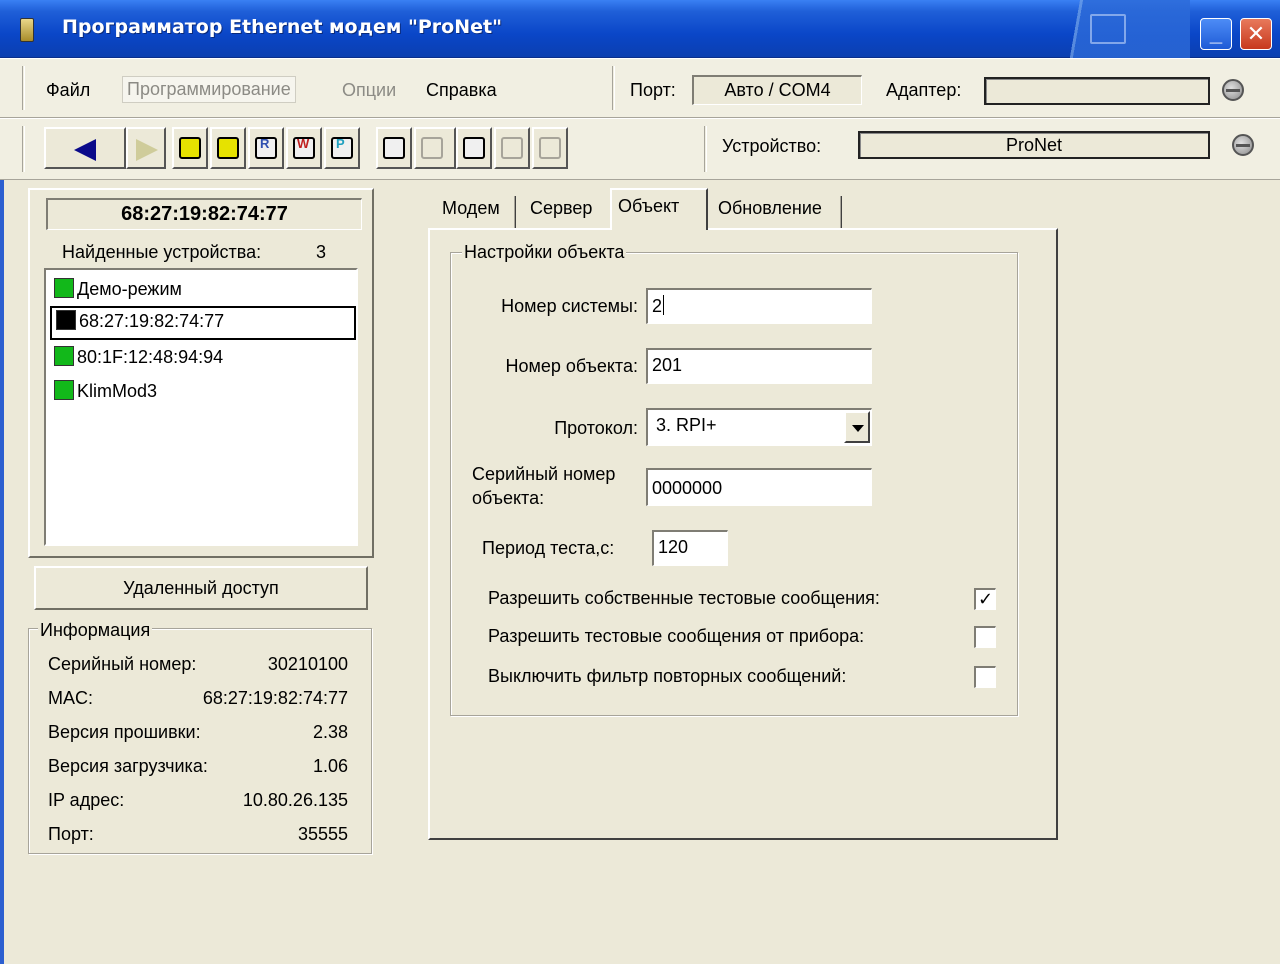 This screenshot has height=964, width=1280. What do you see at coordinates (759, 487) in the screenshot?
I see `serial-number-input: 0000000` at bounding box center [759, 487].